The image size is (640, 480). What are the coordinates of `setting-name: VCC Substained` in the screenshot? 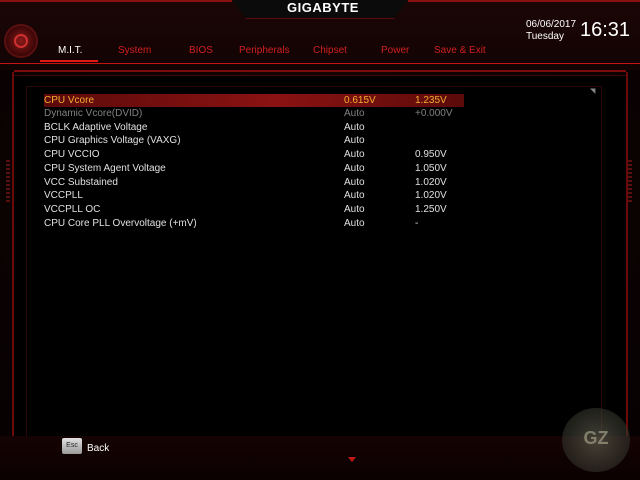 It's located at (81, 182).